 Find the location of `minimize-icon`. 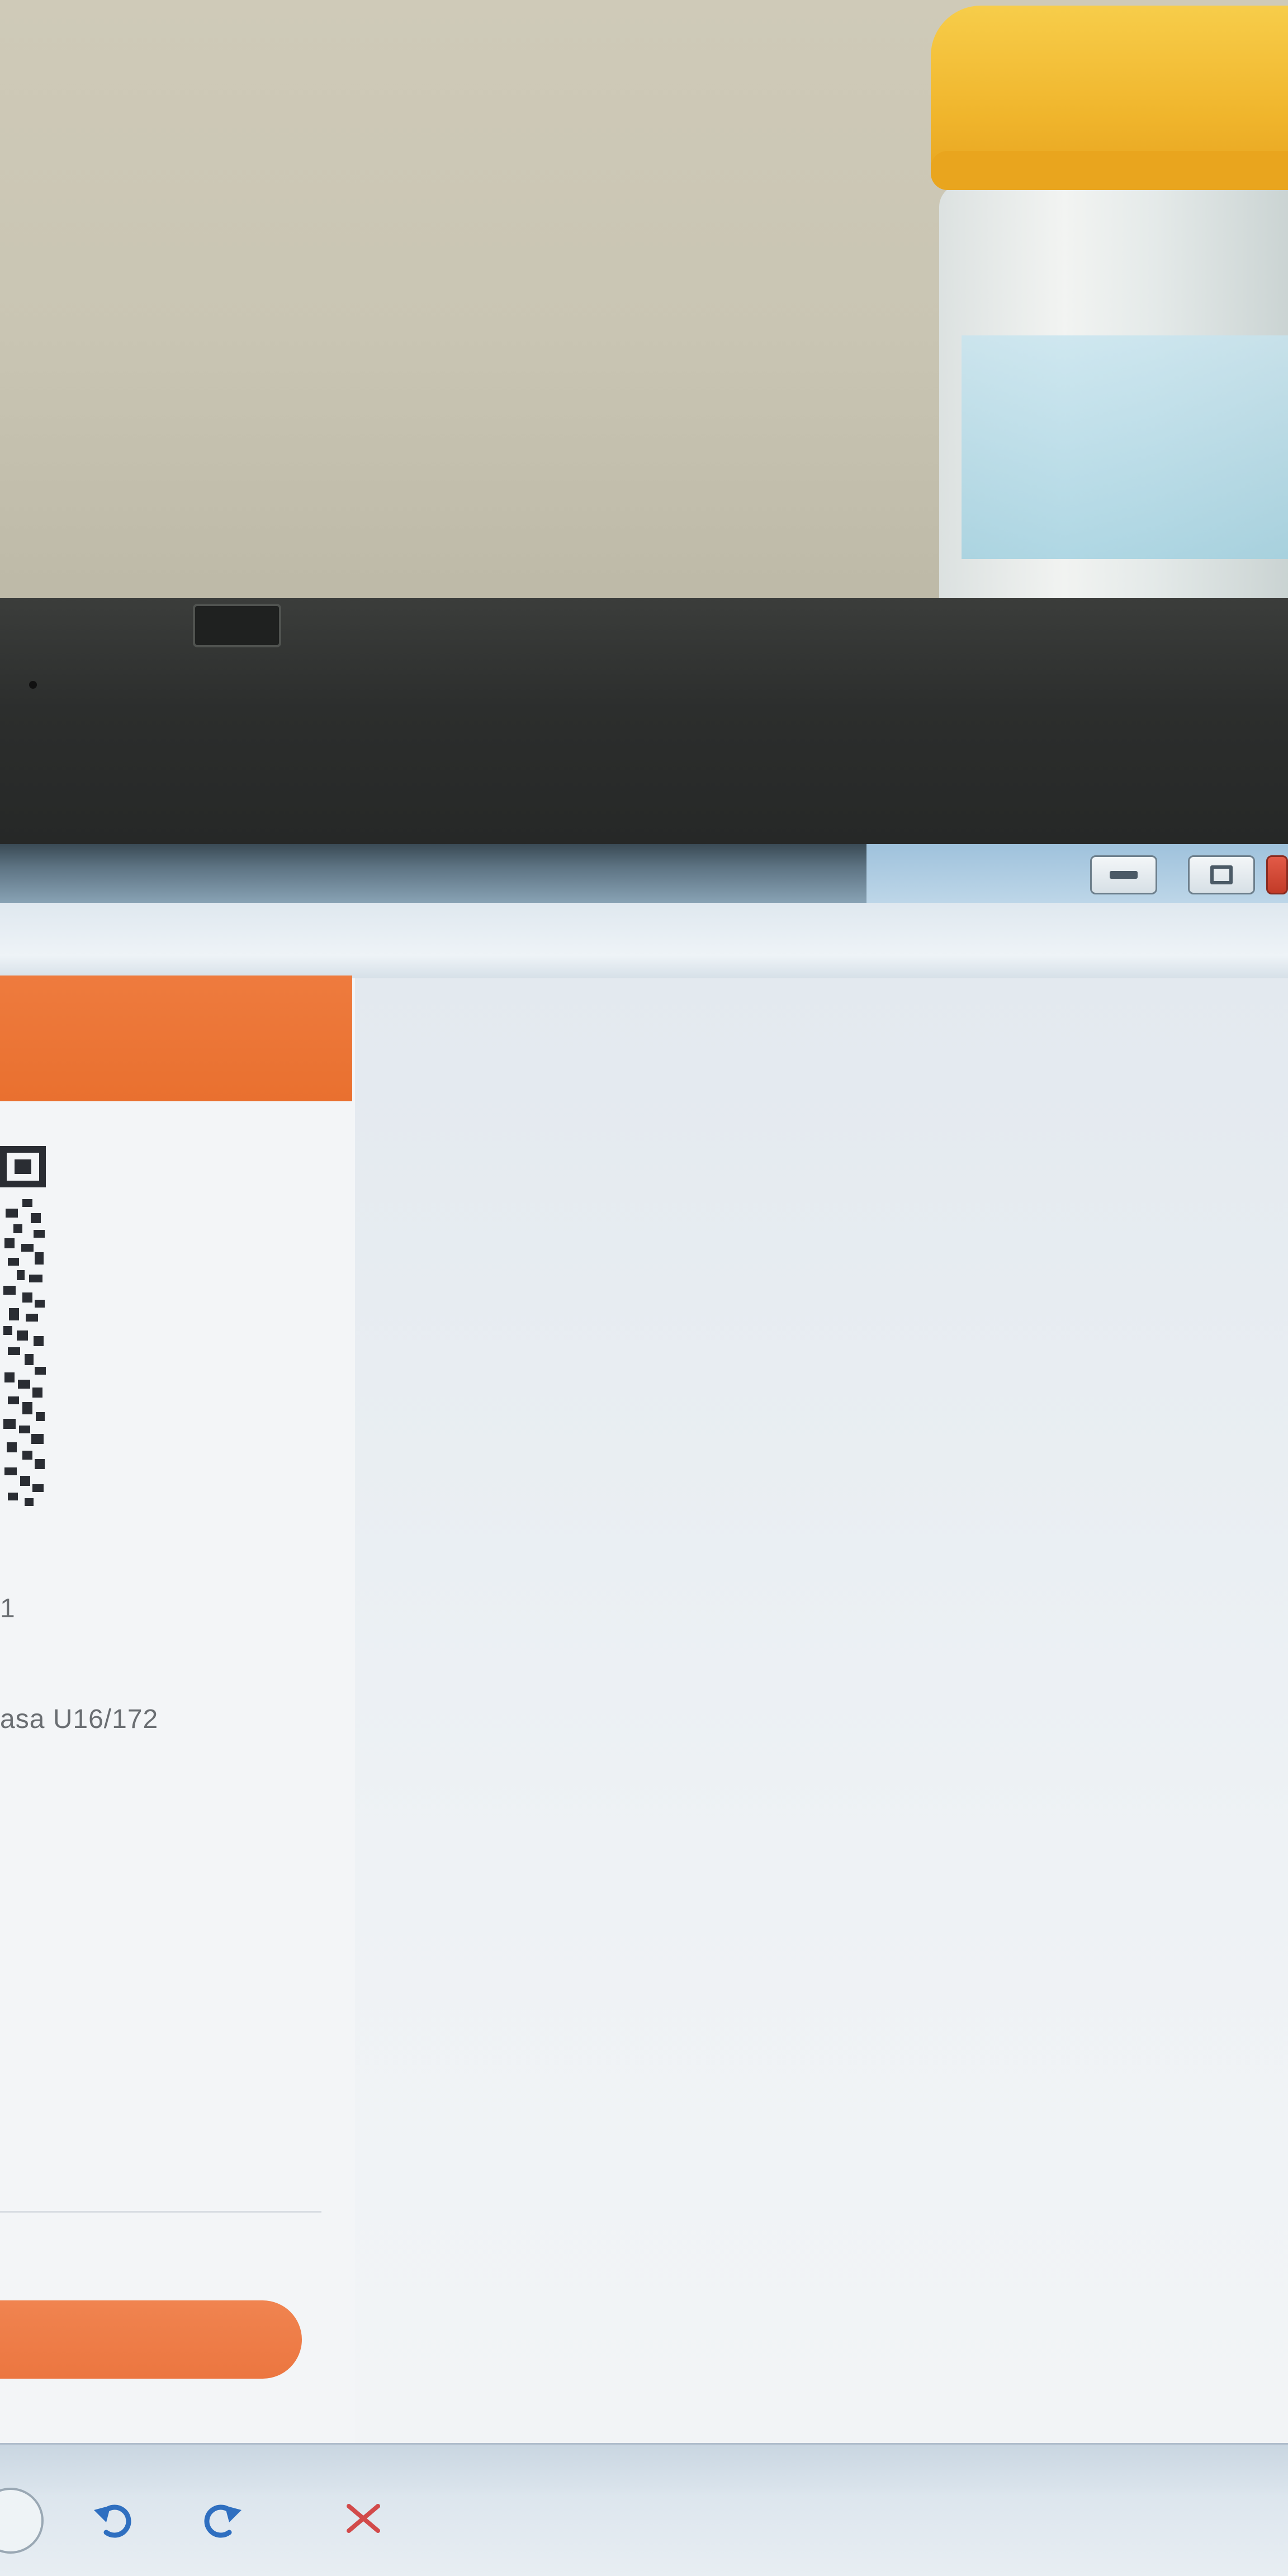

minimize-icon is located at coordinates (1124, 875).